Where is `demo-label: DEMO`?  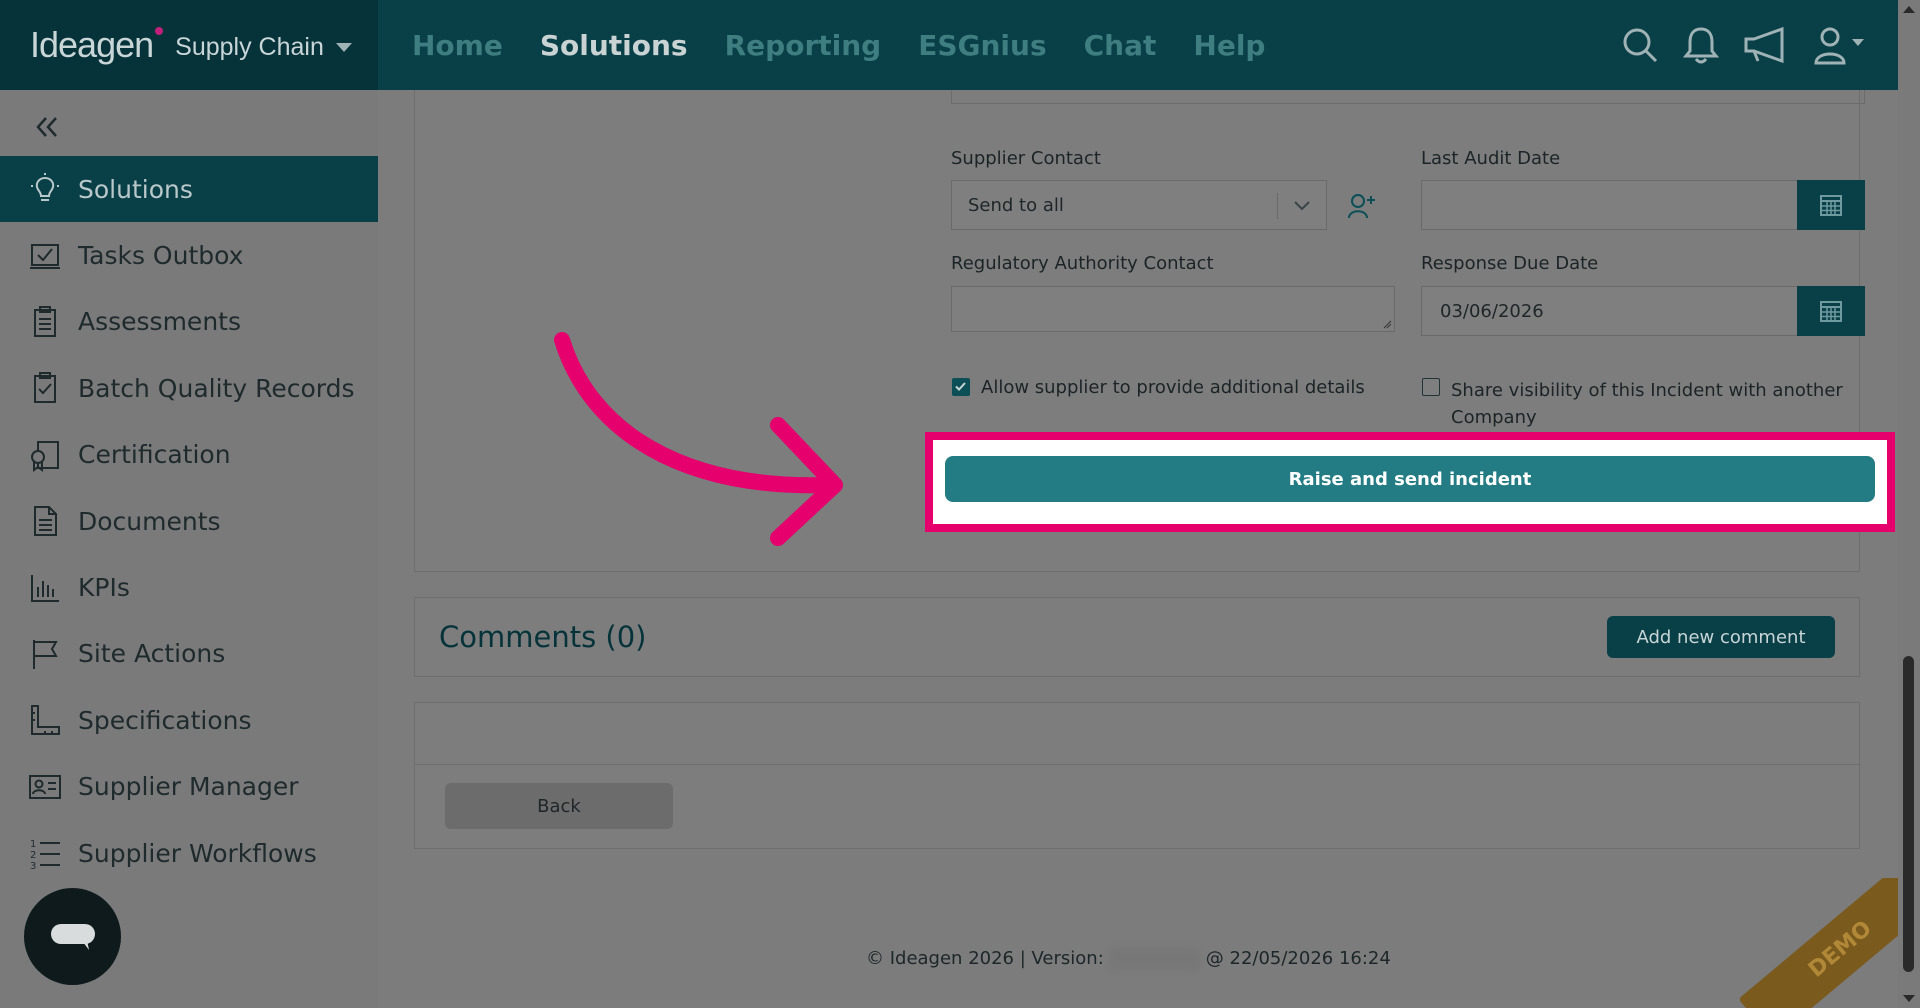
demo-label: DEMO is located at coordinates (1819, 943).